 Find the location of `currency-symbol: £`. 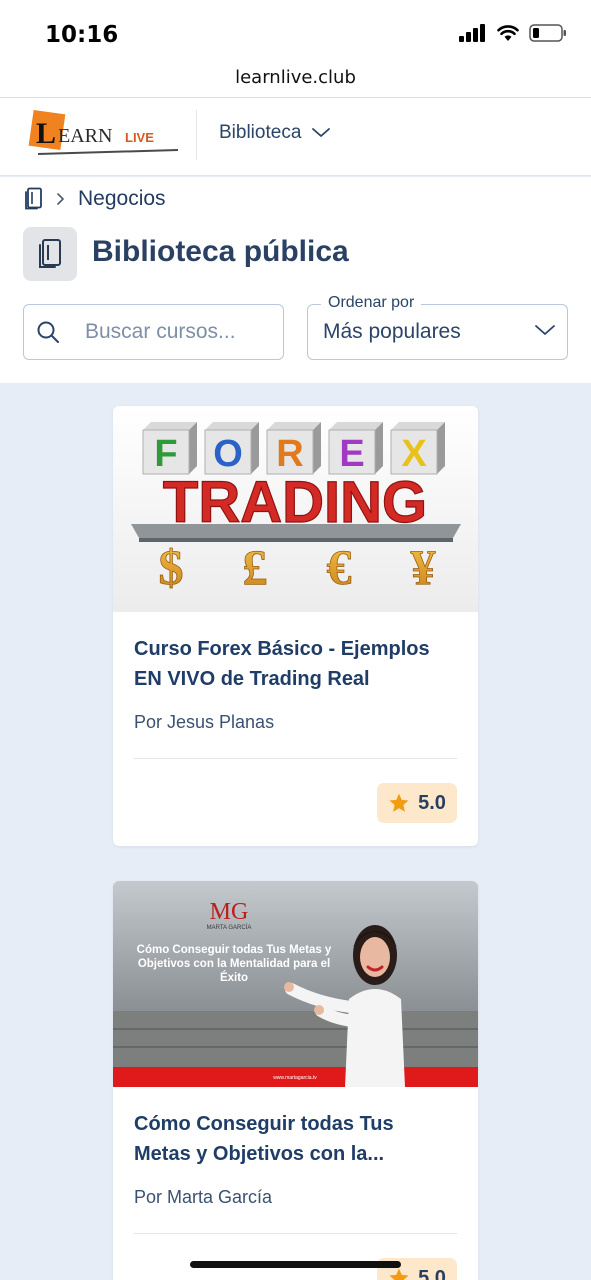

currency-symbol: £ is located at coordinates (255, 567).